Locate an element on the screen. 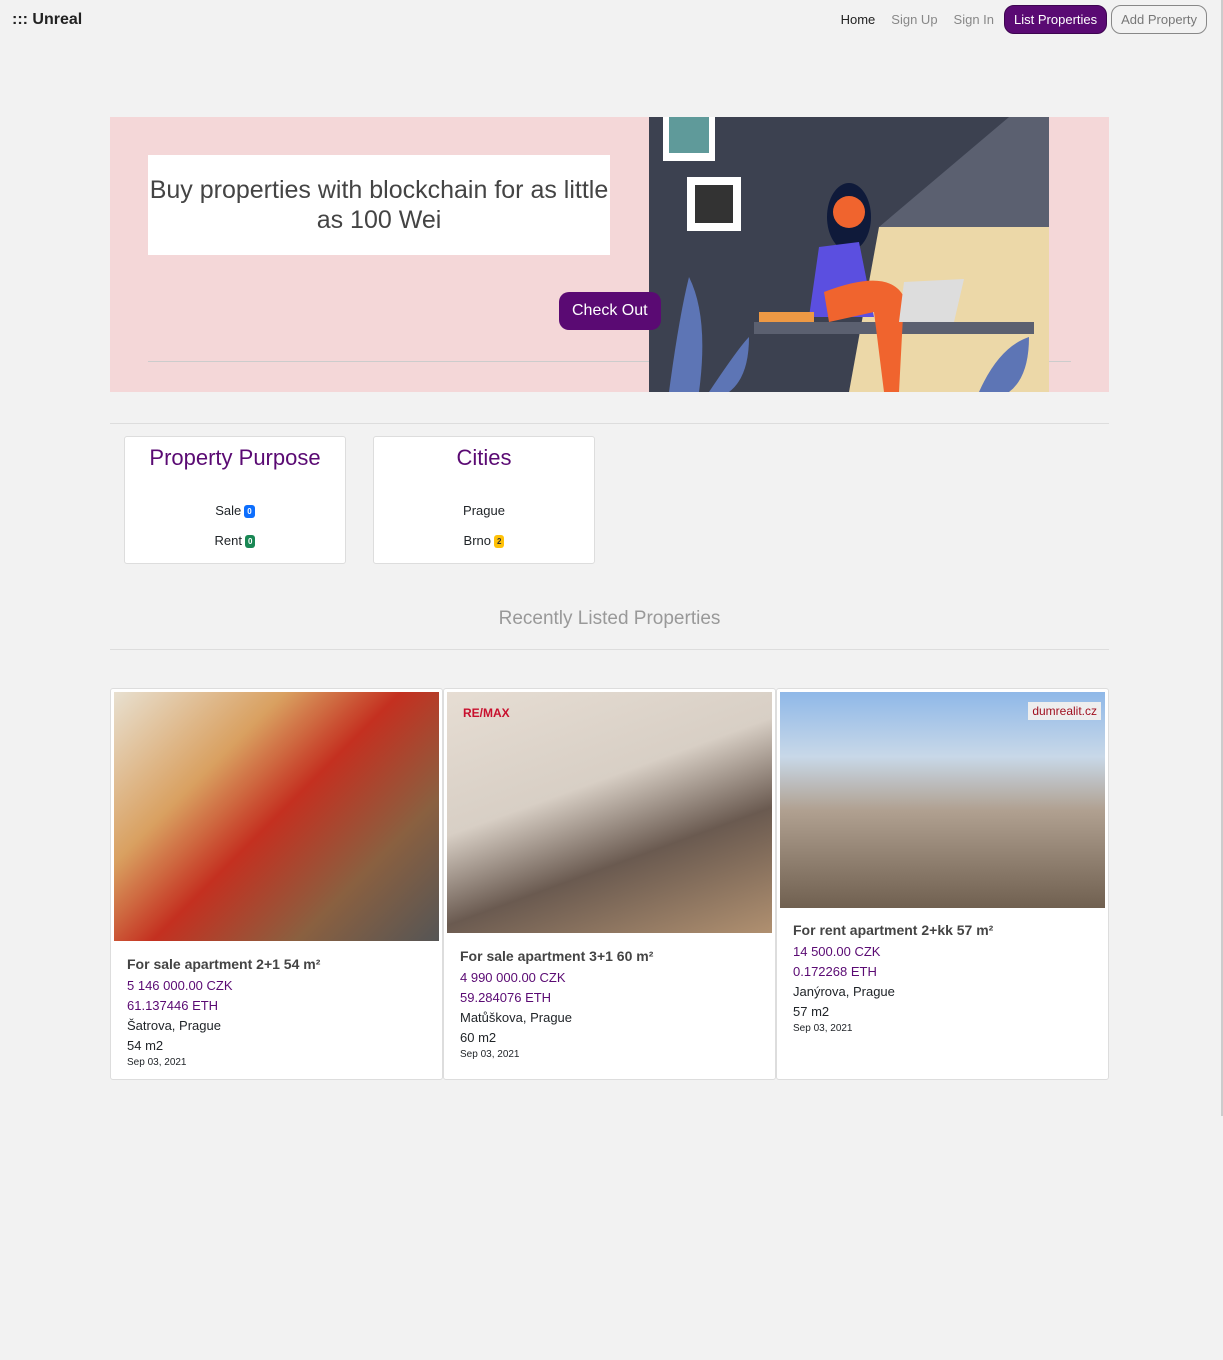  property-title: For rent apartment 2+kk 57 m² is located at coordinates (893, 930).